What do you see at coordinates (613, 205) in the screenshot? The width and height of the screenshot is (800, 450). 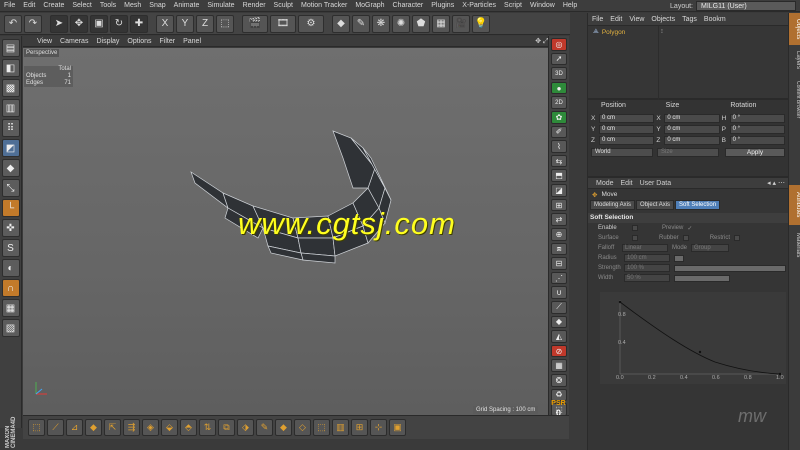 I see `tab-modeling-axis: Modeling Axis` at bounding box center [613, 205].